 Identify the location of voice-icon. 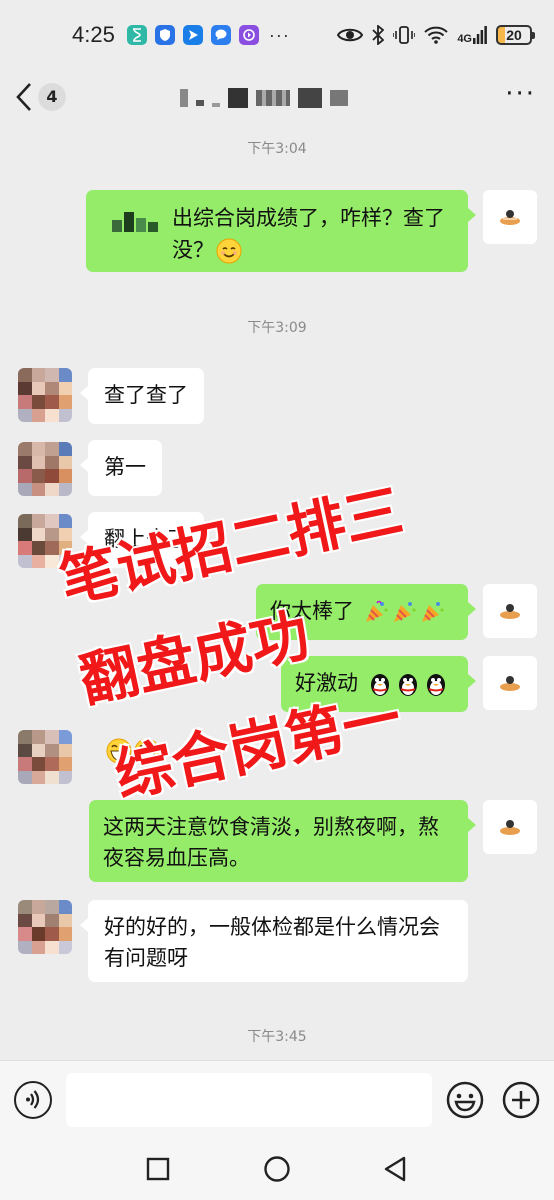
(33, 1099).